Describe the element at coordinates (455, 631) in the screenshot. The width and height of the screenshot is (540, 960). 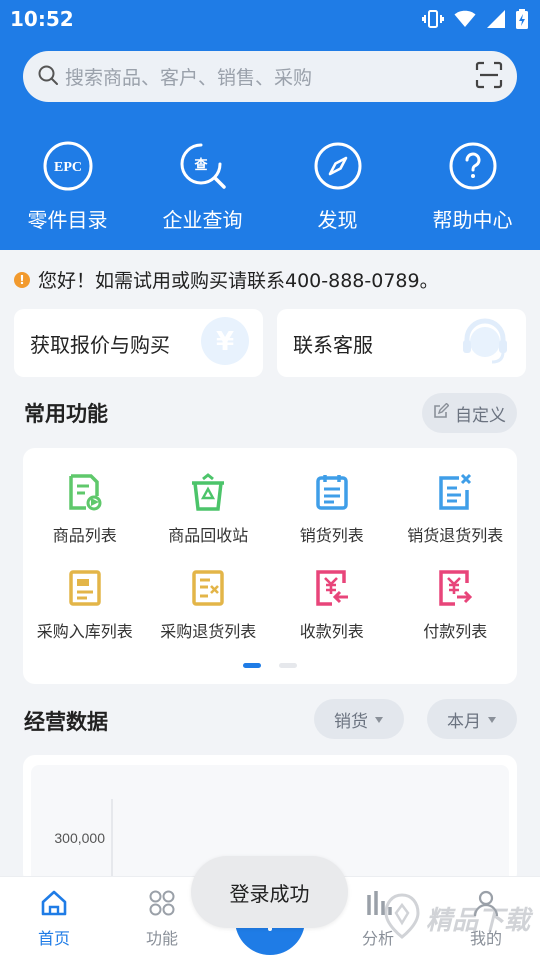
I see `function-label: 付款列表` at that location.